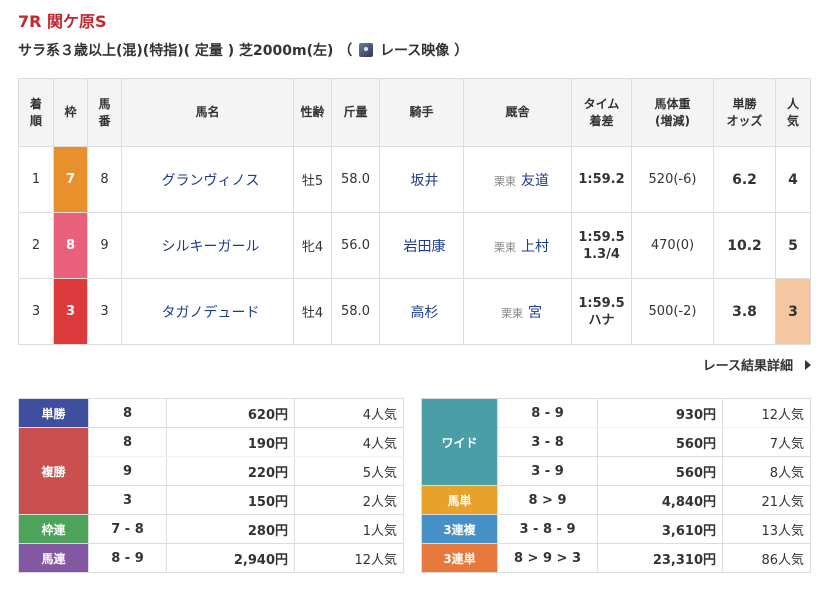 Image resolution: width=829 pixels, height=591 pixels. What do you see at coordinates (53, 413) in the screenshot?
I see `bet-type-label: 単勝` at bounding box center [53, 413].